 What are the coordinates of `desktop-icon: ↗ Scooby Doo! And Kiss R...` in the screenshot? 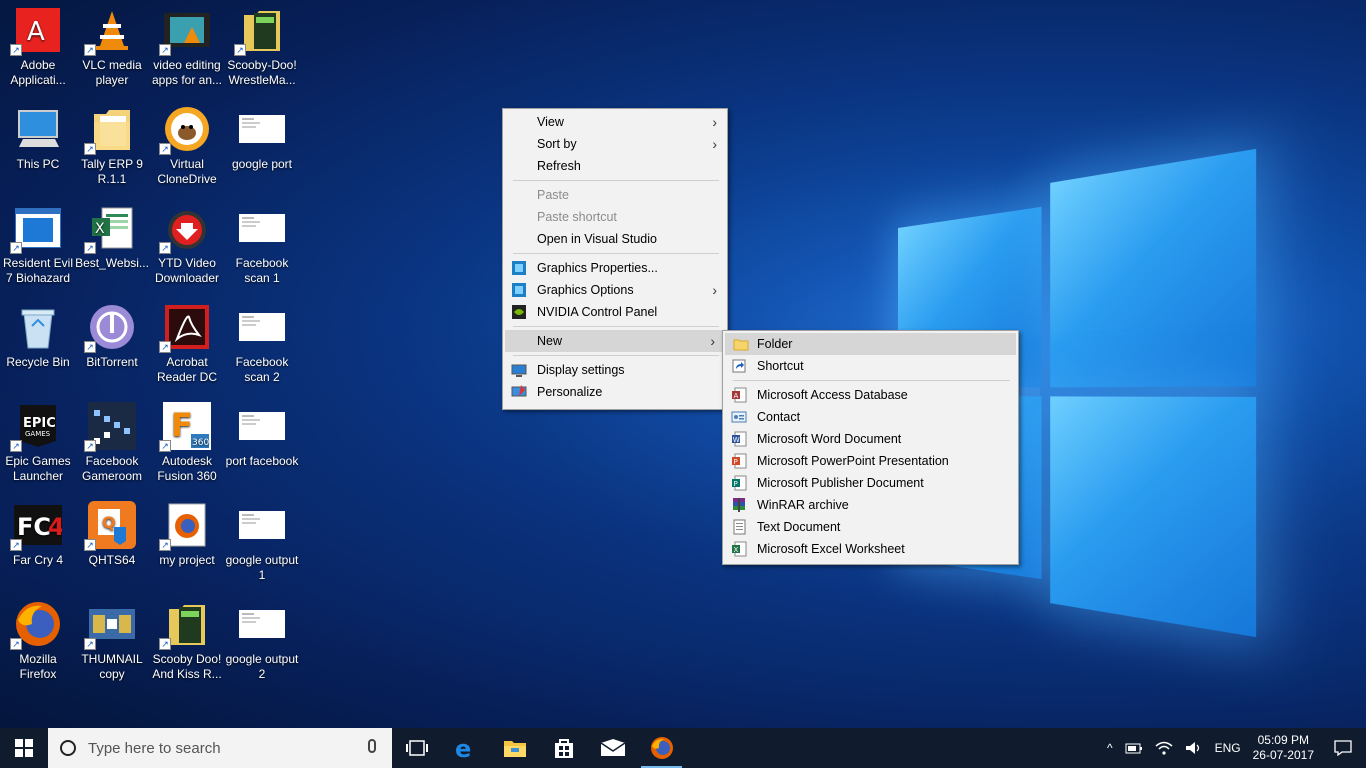 It's located at (187, 642).